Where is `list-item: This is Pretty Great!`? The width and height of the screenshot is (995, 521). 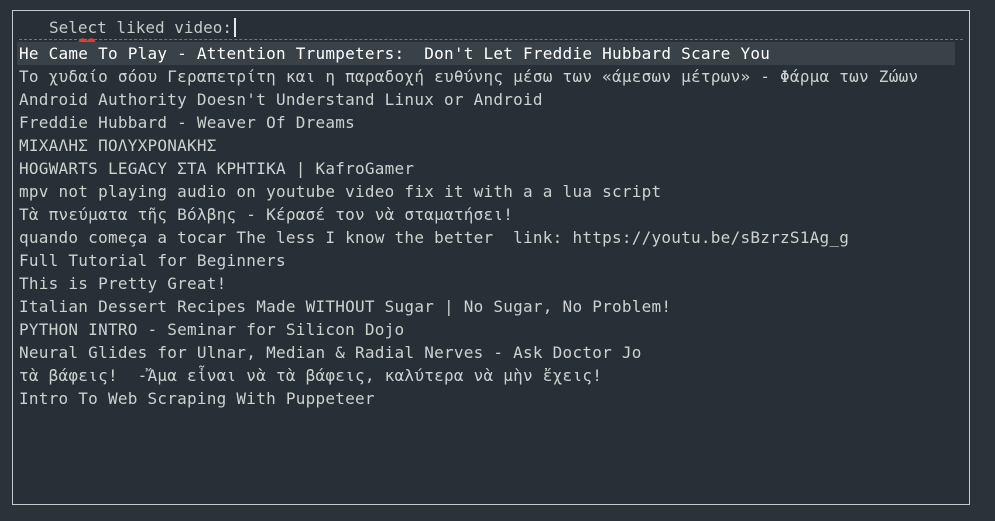 list-item: This is Pretty Great! is located at coordinates (486, 283).